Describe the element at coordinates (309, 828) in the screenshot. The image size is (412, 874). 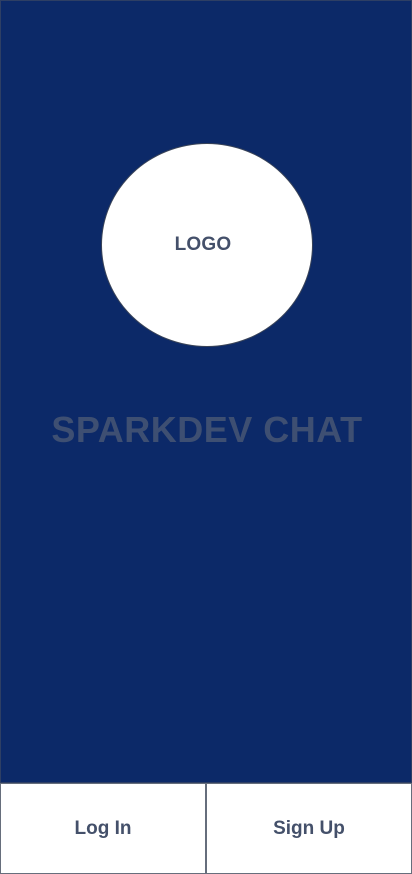
I see `signup-button: Sign Up` at that location.